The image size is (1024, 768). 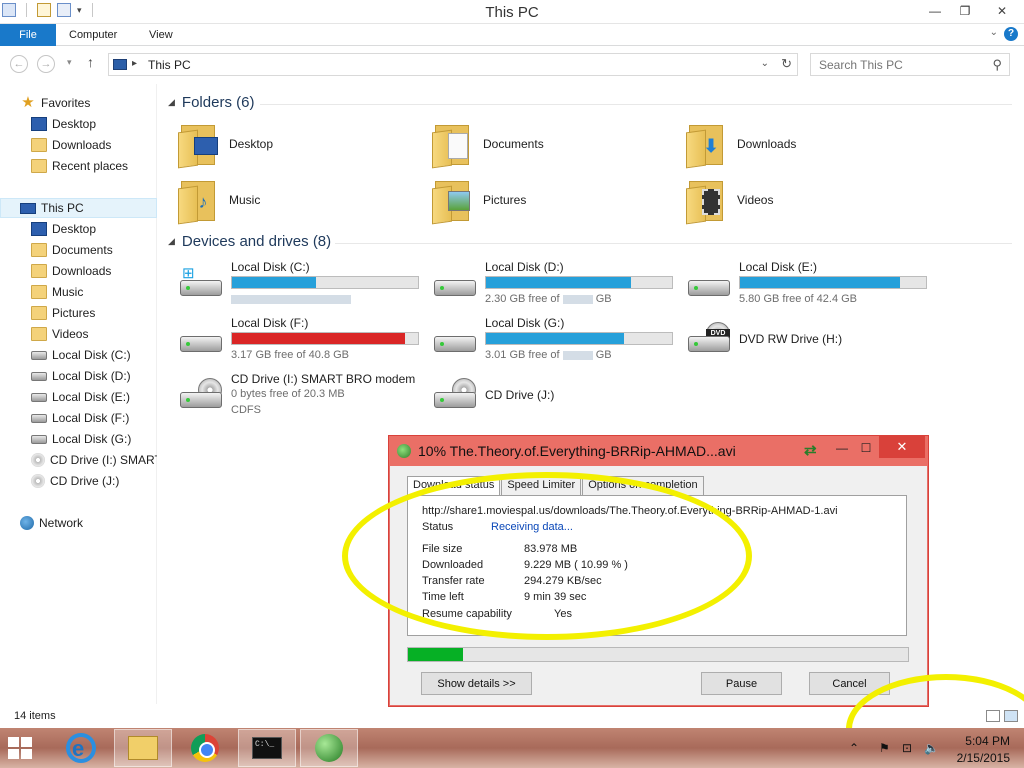 I want to click on dialog-close-button: ✕, so click(x=902, y=447).